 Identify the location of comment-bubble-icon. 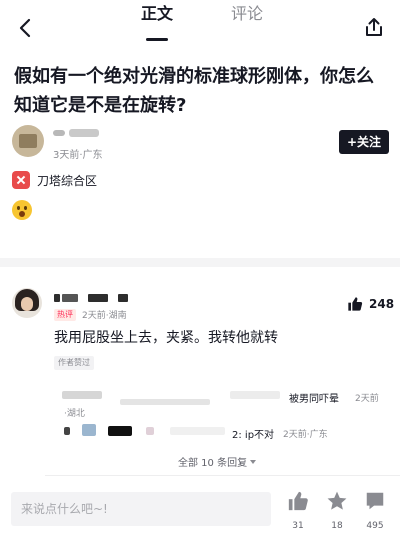
(375, 501).